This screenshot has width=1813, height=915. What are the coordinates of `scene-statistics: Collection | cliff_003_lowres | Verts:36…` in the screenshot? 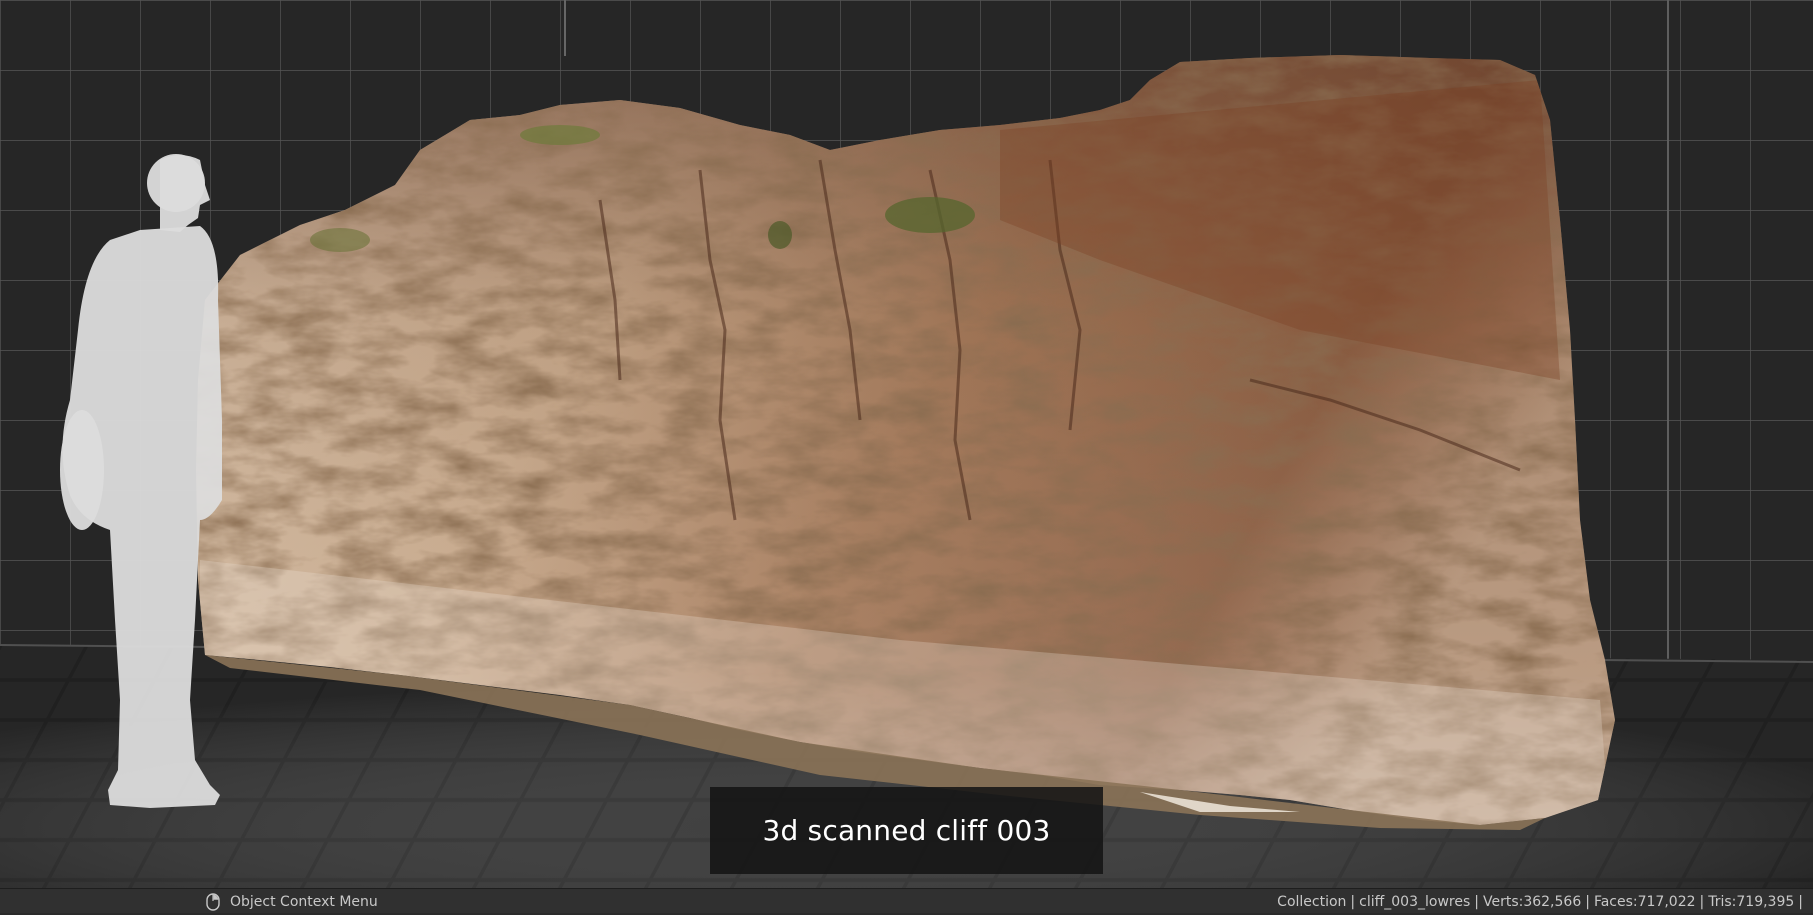 It's located at (1542, 901).